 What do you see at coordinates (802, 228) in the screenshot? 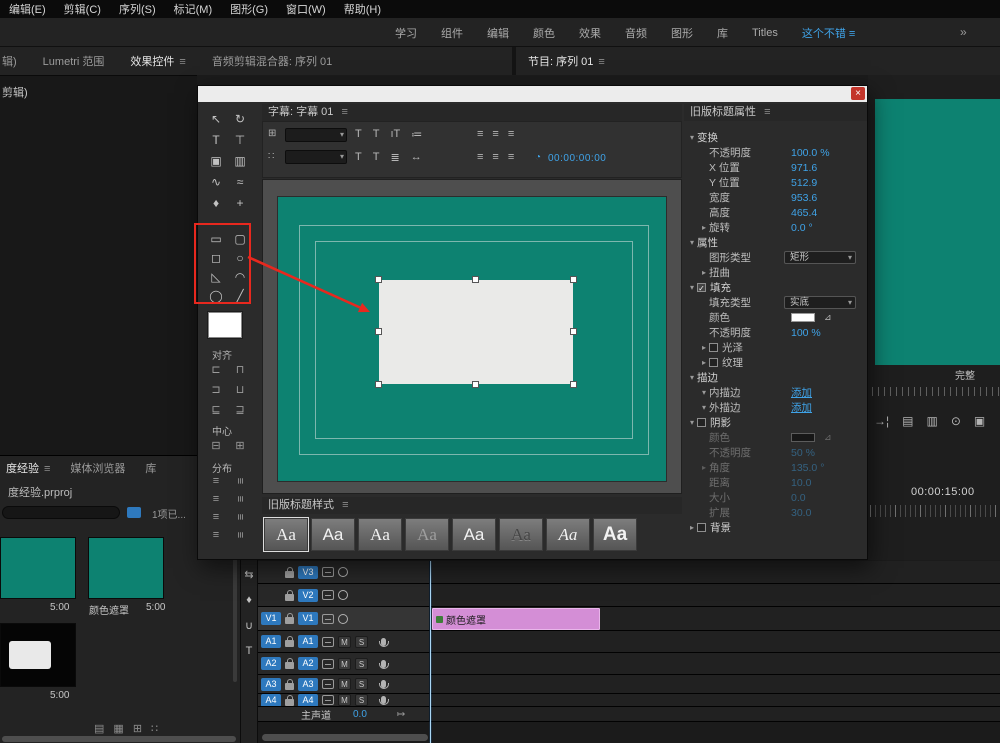
I see `property-value: 0.0 °` at bounding box center [802, 228].